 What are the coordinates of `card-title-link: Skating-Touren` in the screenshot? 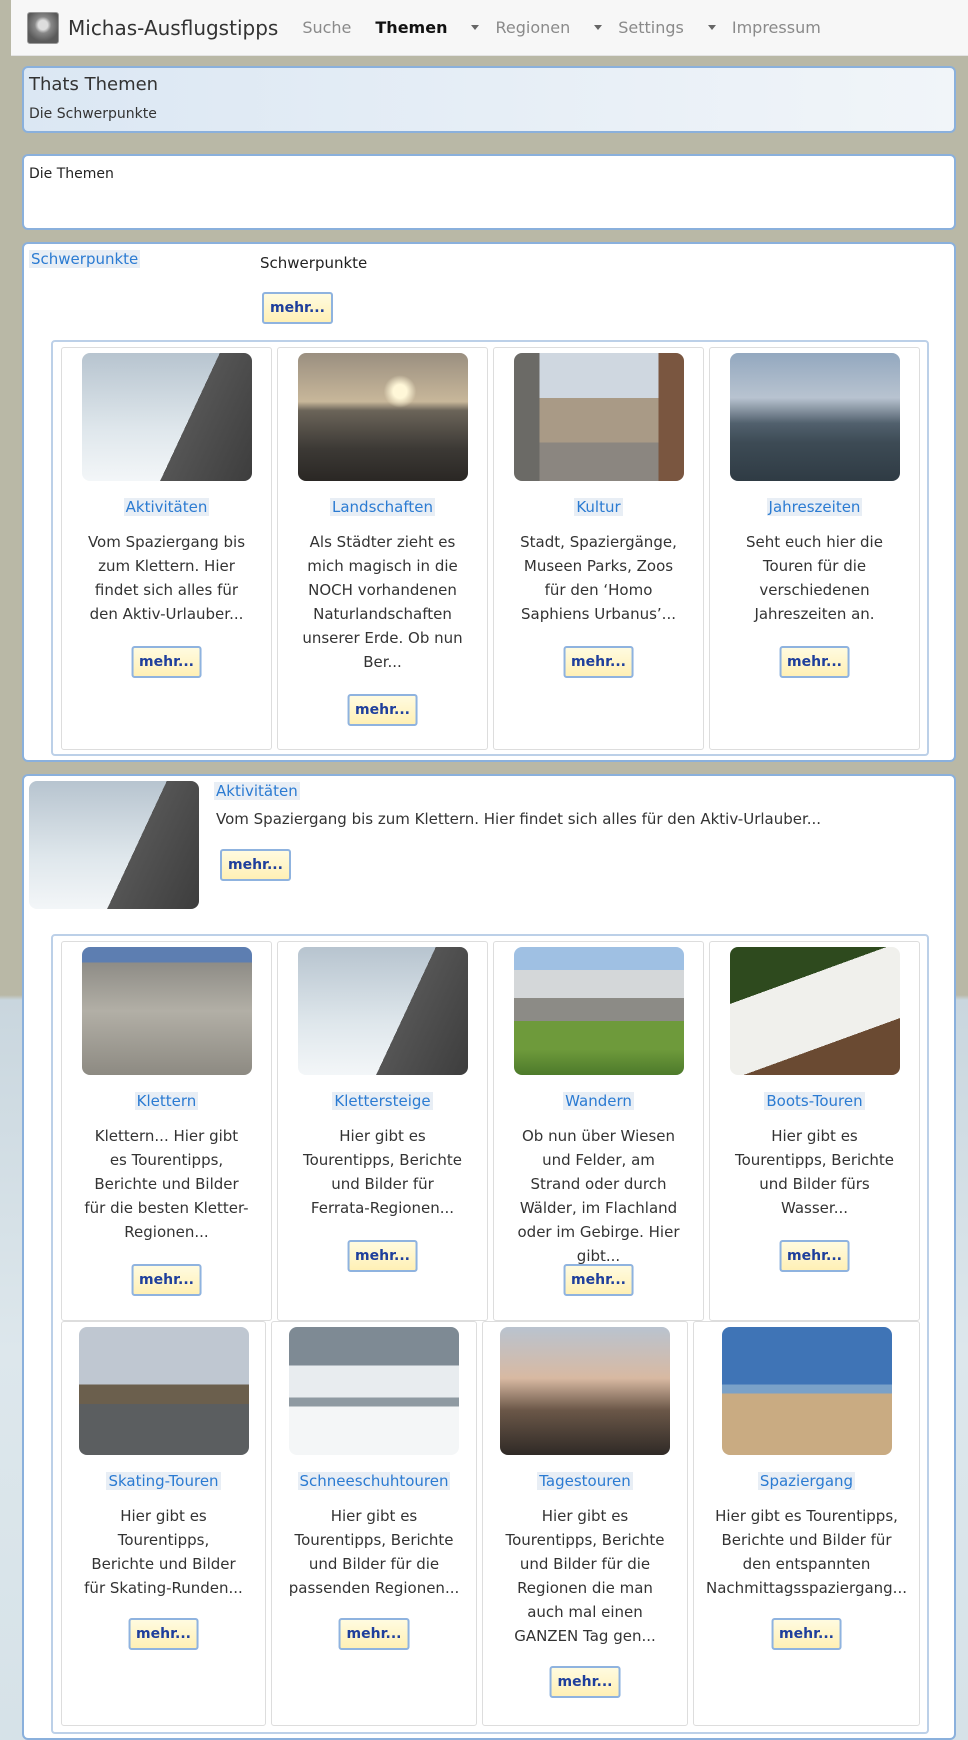 It's located at (163, 1481).